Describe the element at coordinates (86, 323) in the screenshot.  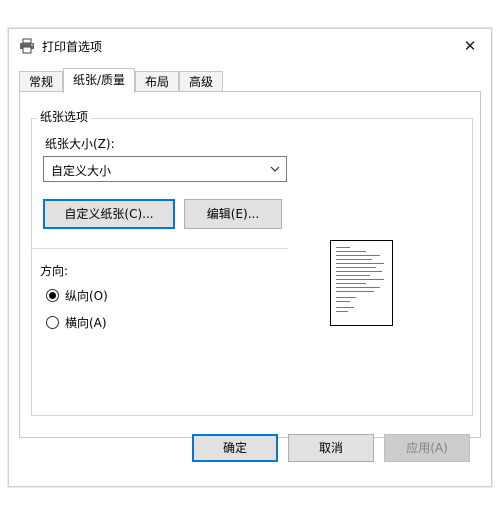
I see `landscape-label: 横向(A)` at that location.